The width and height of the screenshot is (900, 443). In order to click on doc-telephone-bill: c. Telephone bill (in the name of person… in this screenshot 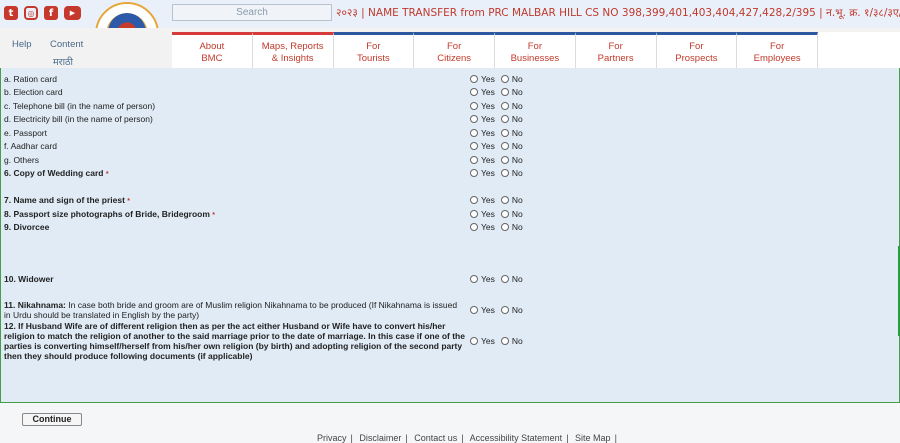, I will do `click(80, 106)`.